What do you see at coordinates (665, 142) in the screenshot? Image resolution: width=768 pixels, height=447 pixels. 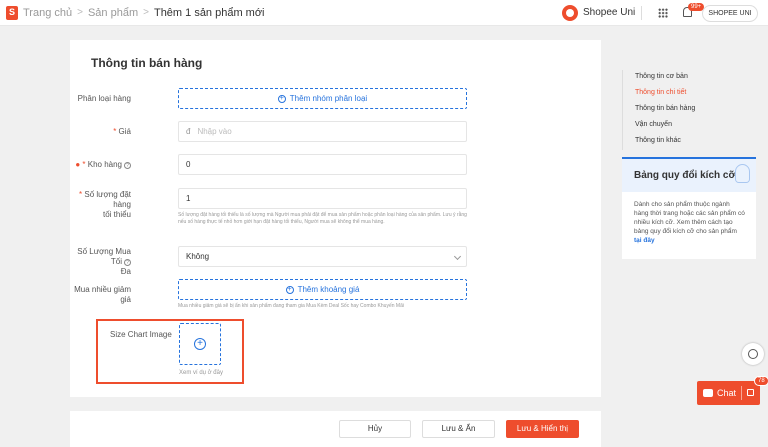 I see `nav-other-info: Thông tin khác` at bounding box center [665, 142].